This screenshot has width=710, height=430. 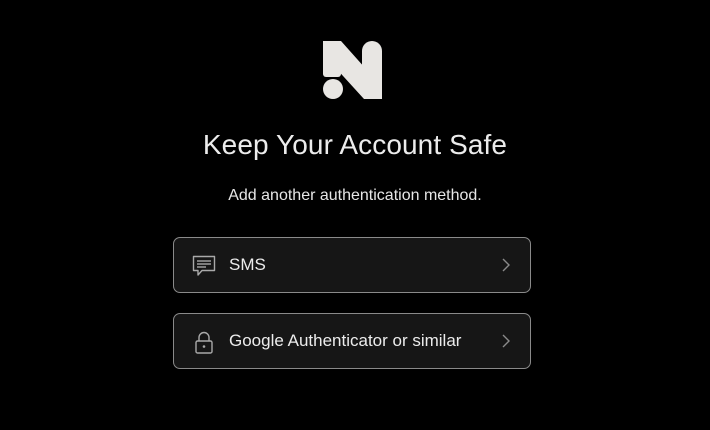 I want to click on authenticator-option-label: Google Authenticator or similar, so click(x=345, y=340).